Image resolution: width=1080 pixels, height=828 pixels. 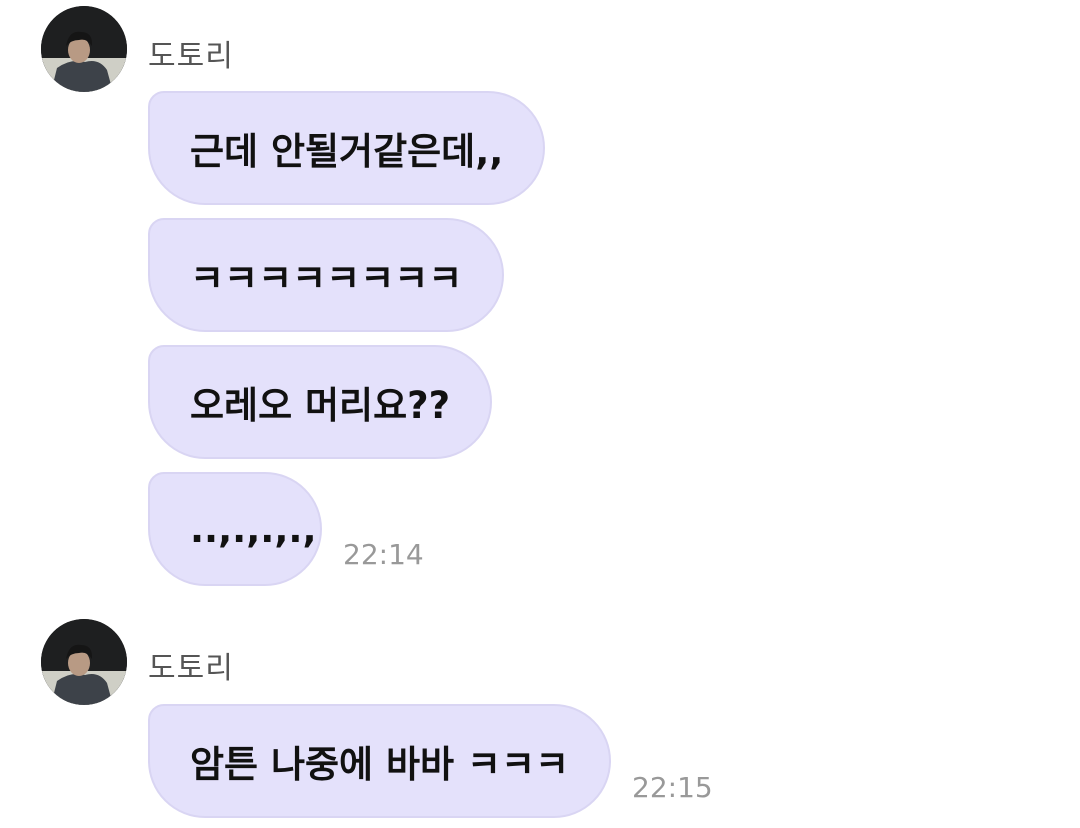 I want to click on message-bubble: 암튼 나중에 바바 ㅋㅋㅋ, so click(x=380, y=761).